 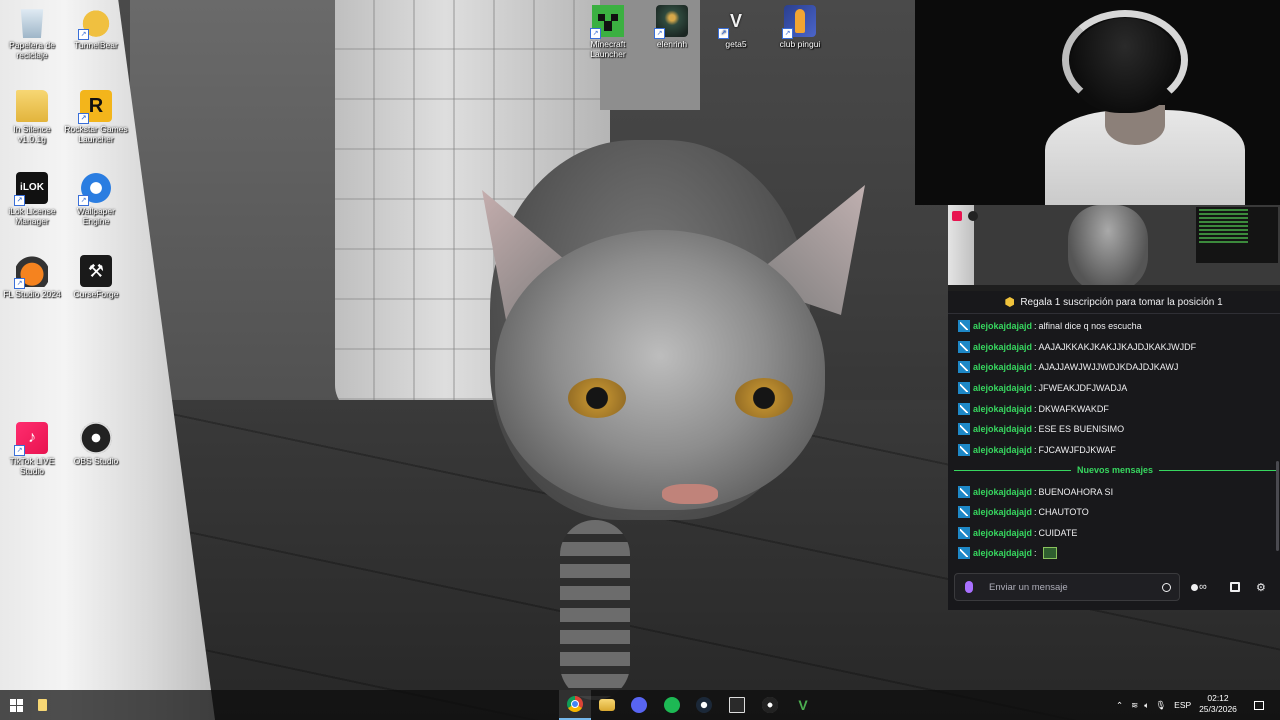 I want to click on desktop-icon-label: TunnelBear, so click(x=96, y=45).